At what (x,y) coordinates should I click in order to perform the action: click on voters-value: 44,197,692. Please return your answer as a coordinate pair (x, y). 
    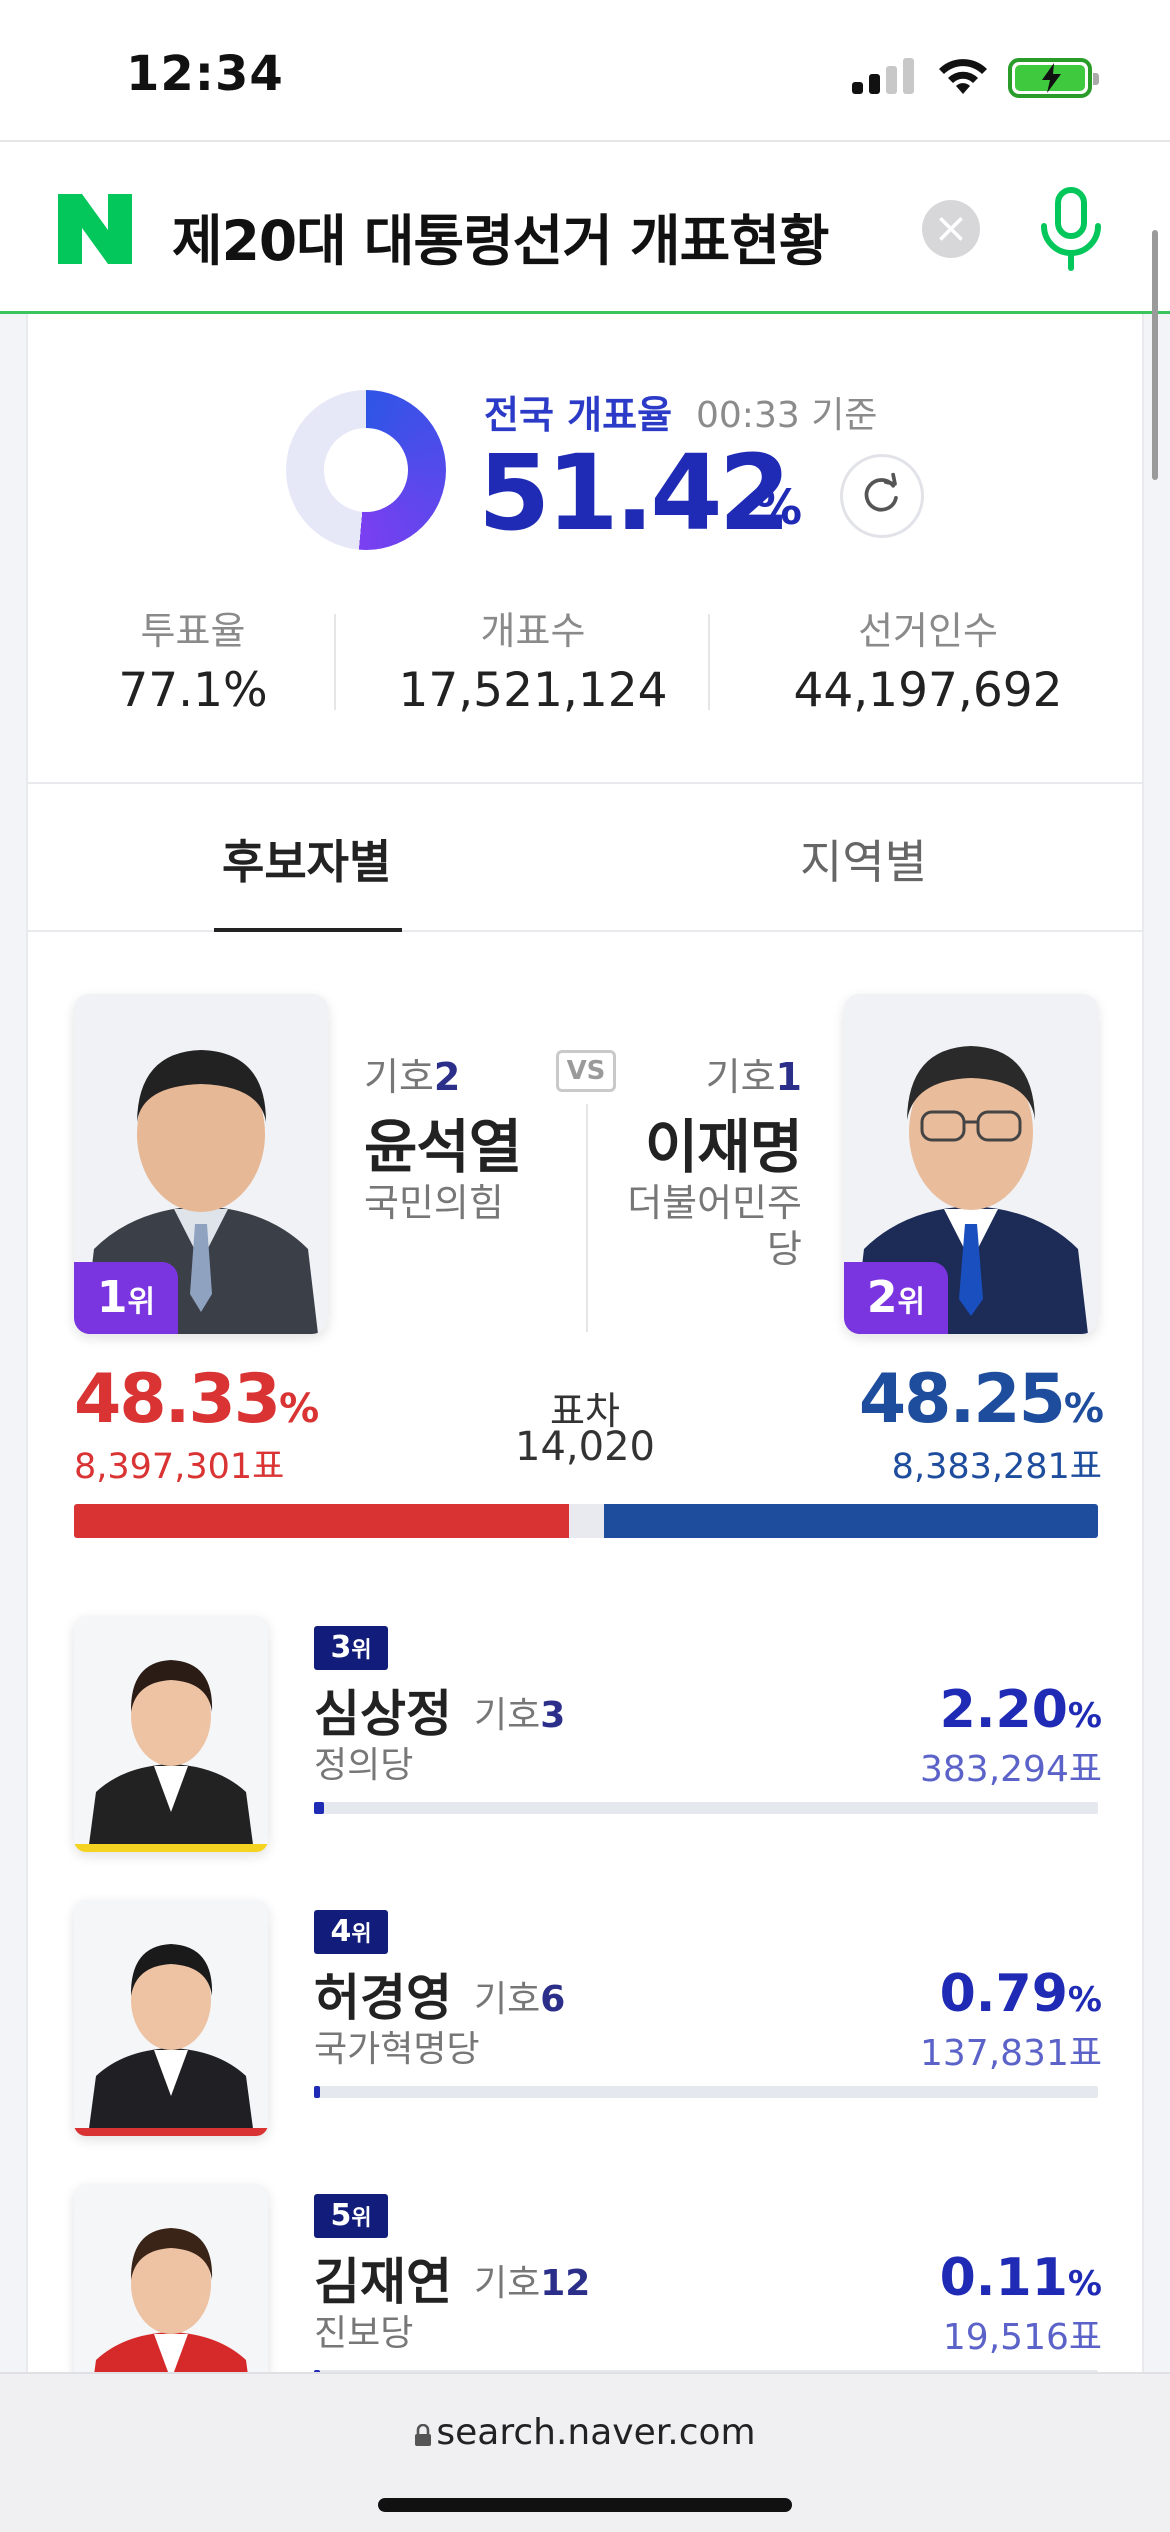
    Looking at the image, I should click on (928, 690).